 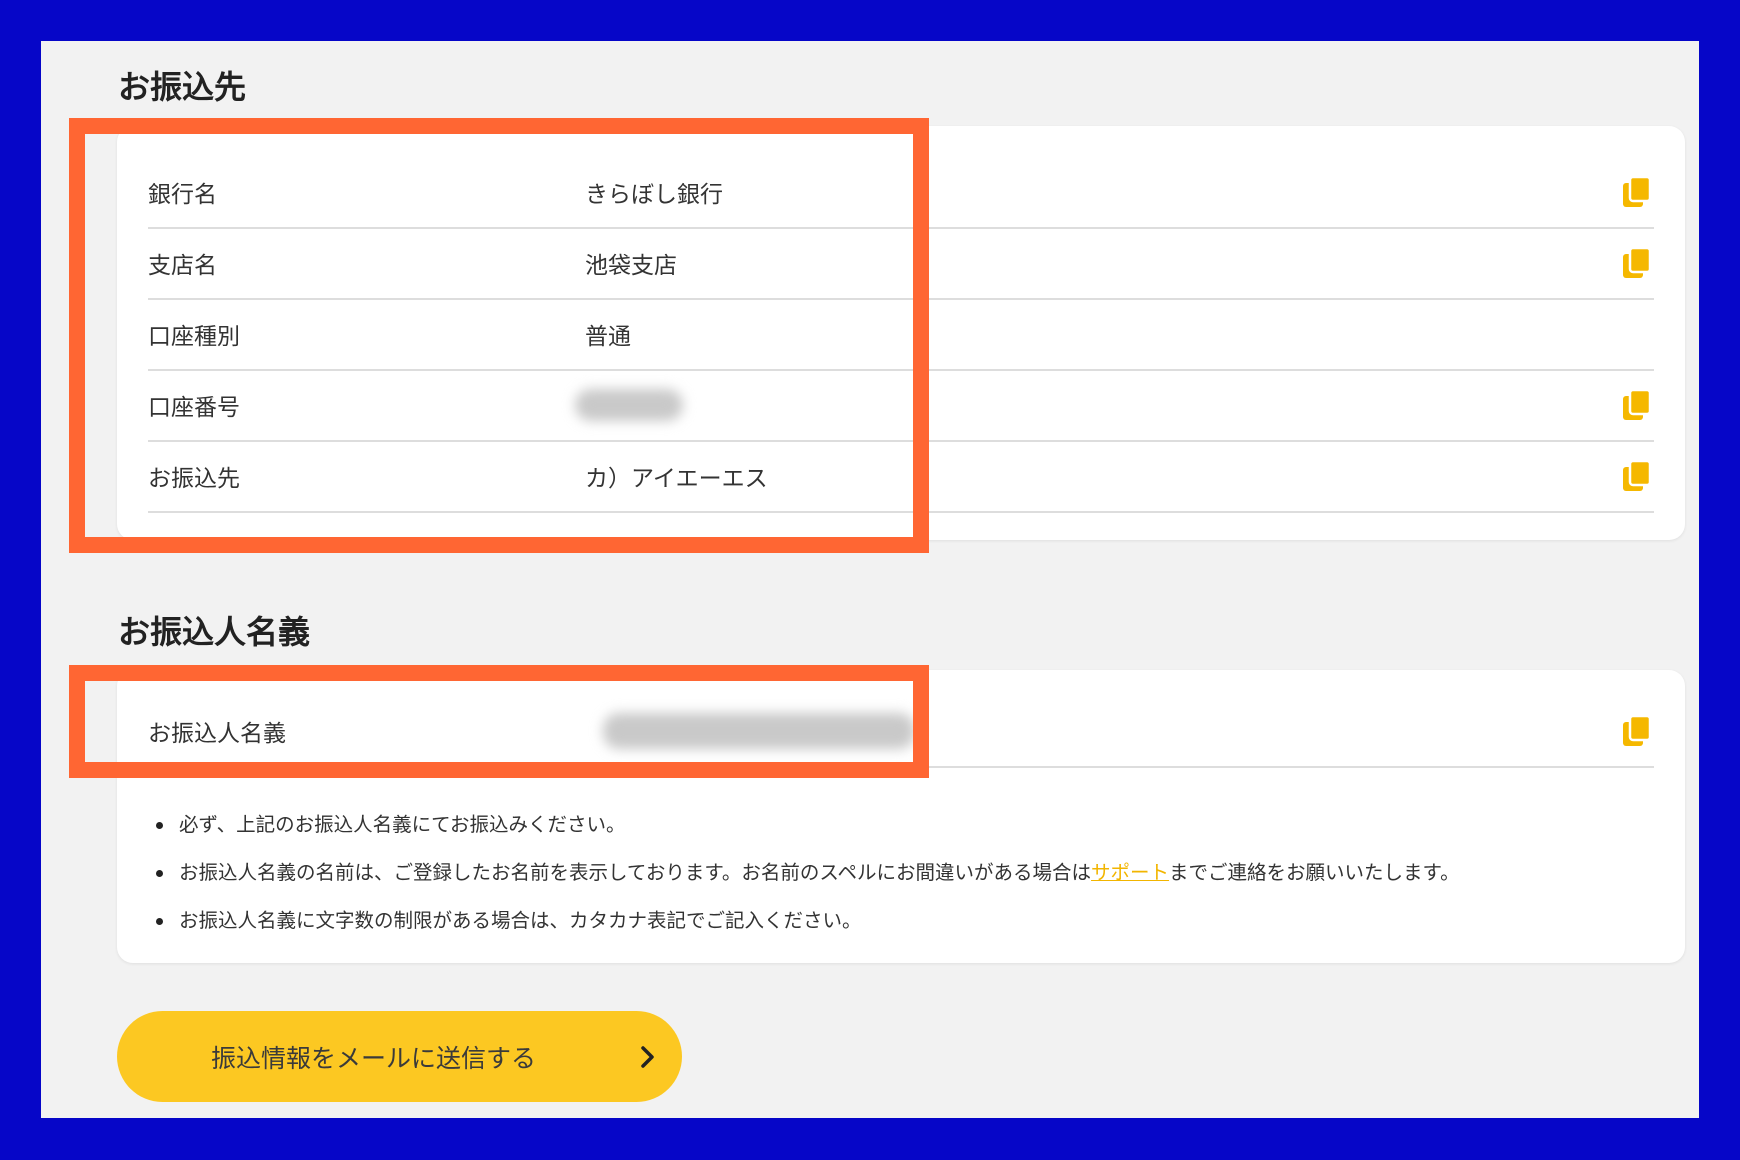 I want to click on note-item: お振込人名義に文字数の制限がある場合は、カタカナ表記でご記入ください。, so click(x=901, y=921).